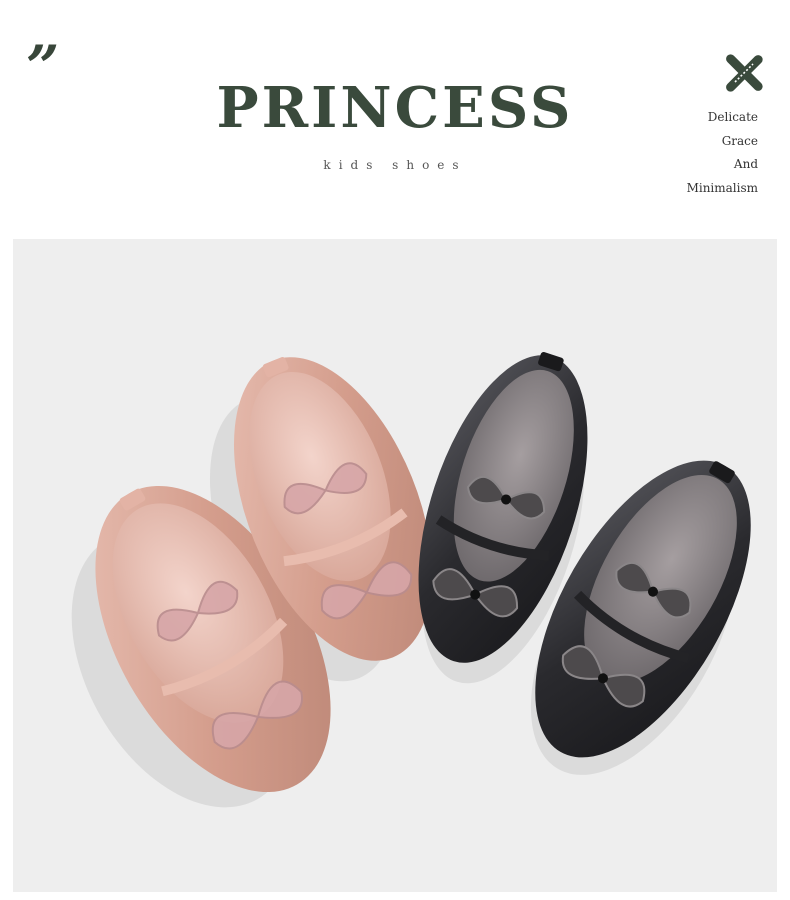  What do you see at coordinates (744, 73) in the screenshot?
I see `cross-icon` at bounding box center [744, 73].